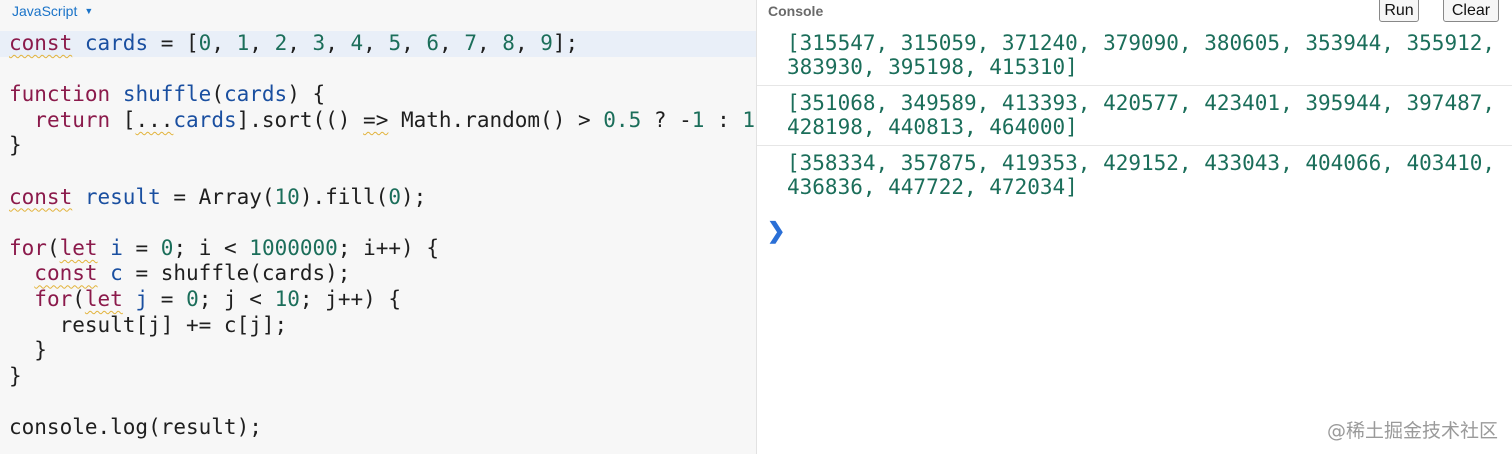  I want to click on code-line: console.log(result);, so click(378, 428).